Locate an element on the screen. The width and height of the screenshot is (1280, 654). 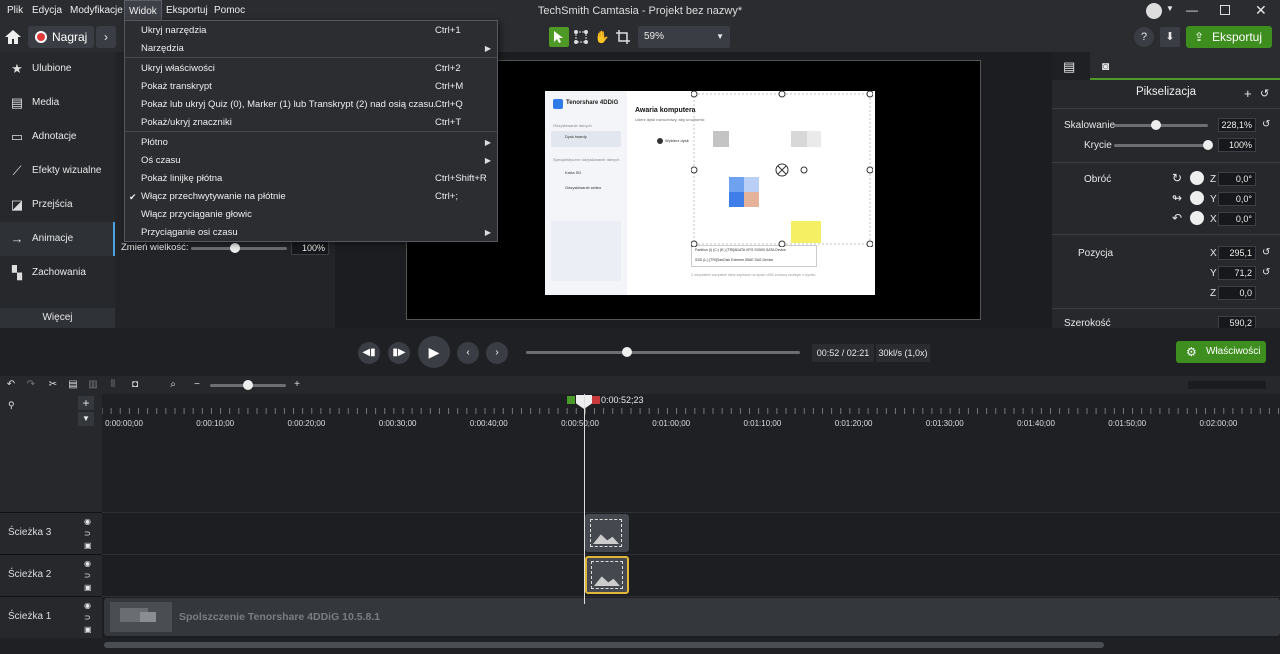
more-button: Więcej is located at coordinates (57, 318).